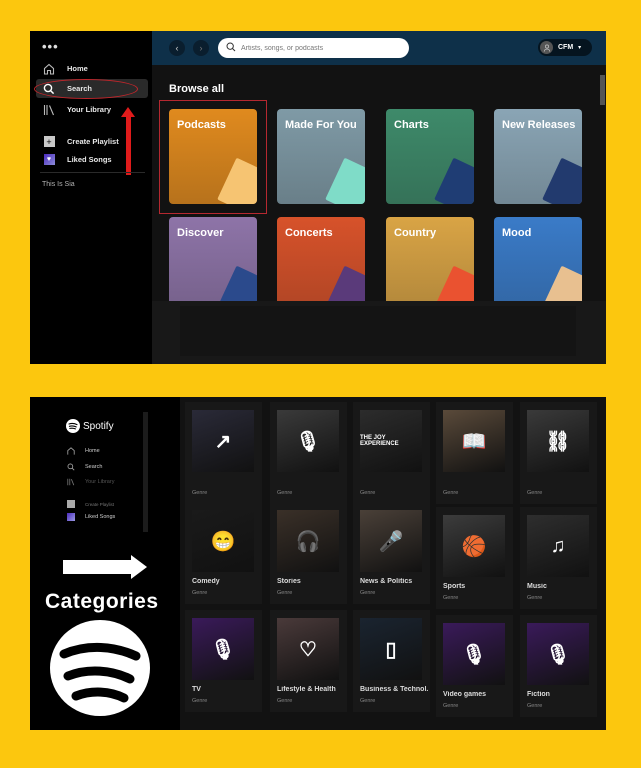 This screenshot has width=641, height=768. What do you see at coordinates (538, 156) in the screenshot?
I see `category-card: New Releases` at bounding box center [538, 156].